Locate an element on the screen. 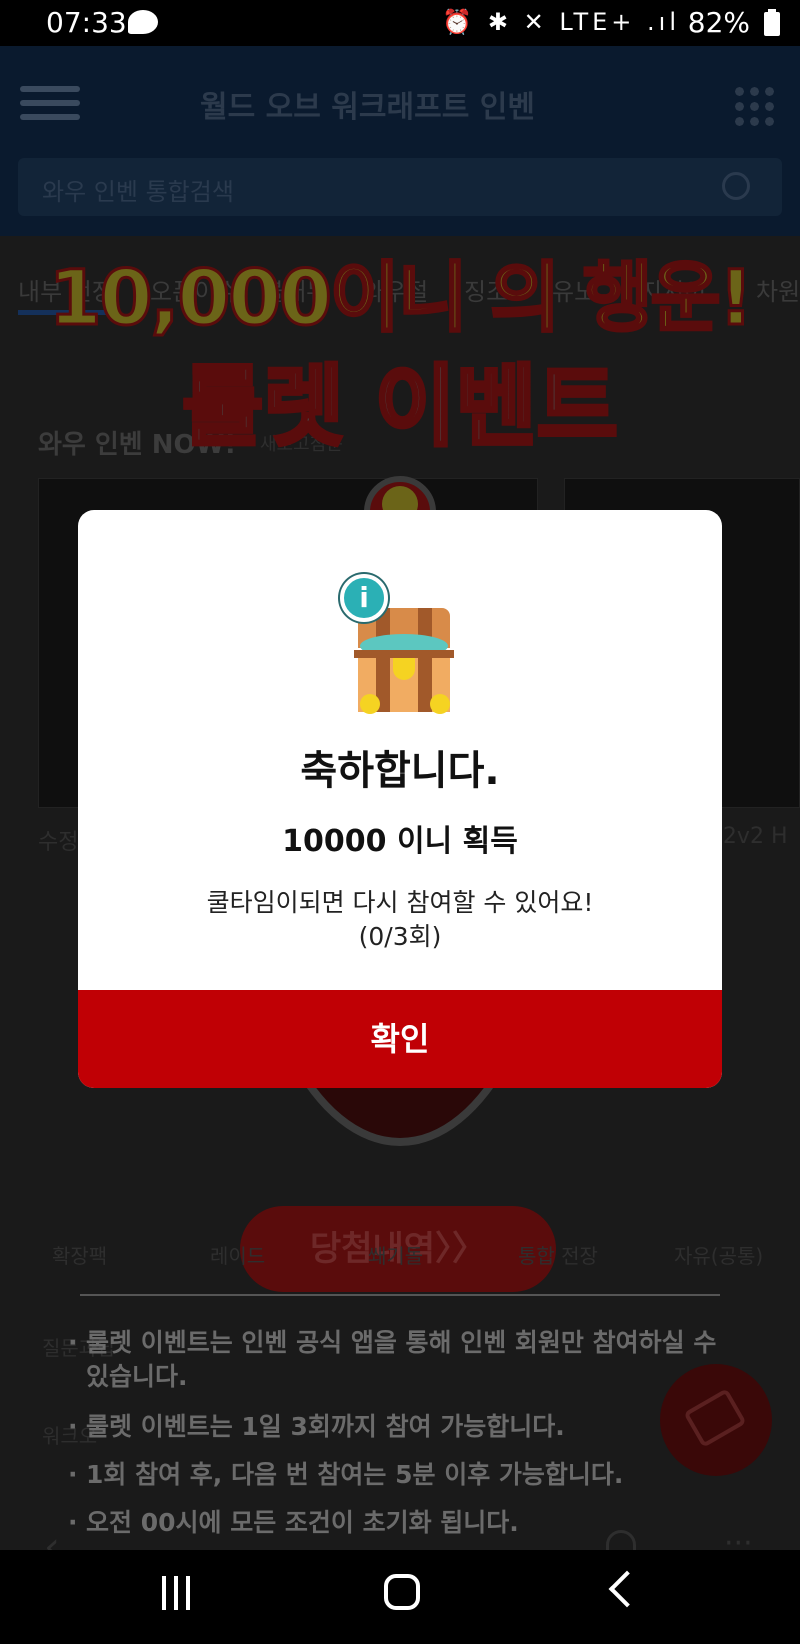  board-tab: 통합 전장 is located at coordinates (558, 1254).